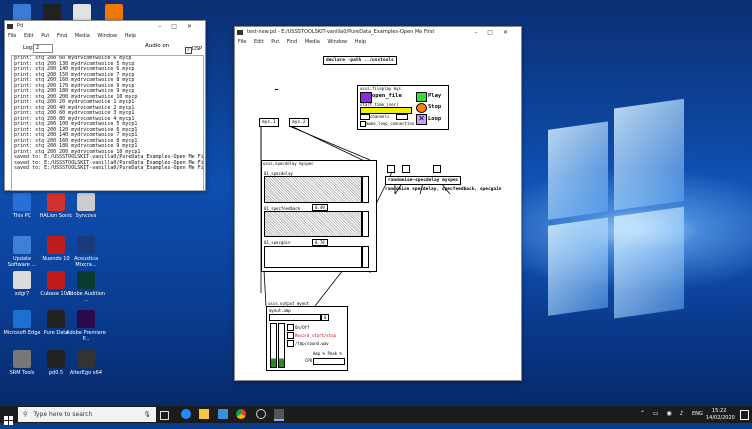 The height and width of the screenshot is (429, 752). What do you see at coordinates (618, 214) in the screenshot?
I see `windows-logo-light` at bounding box center [618, 214].